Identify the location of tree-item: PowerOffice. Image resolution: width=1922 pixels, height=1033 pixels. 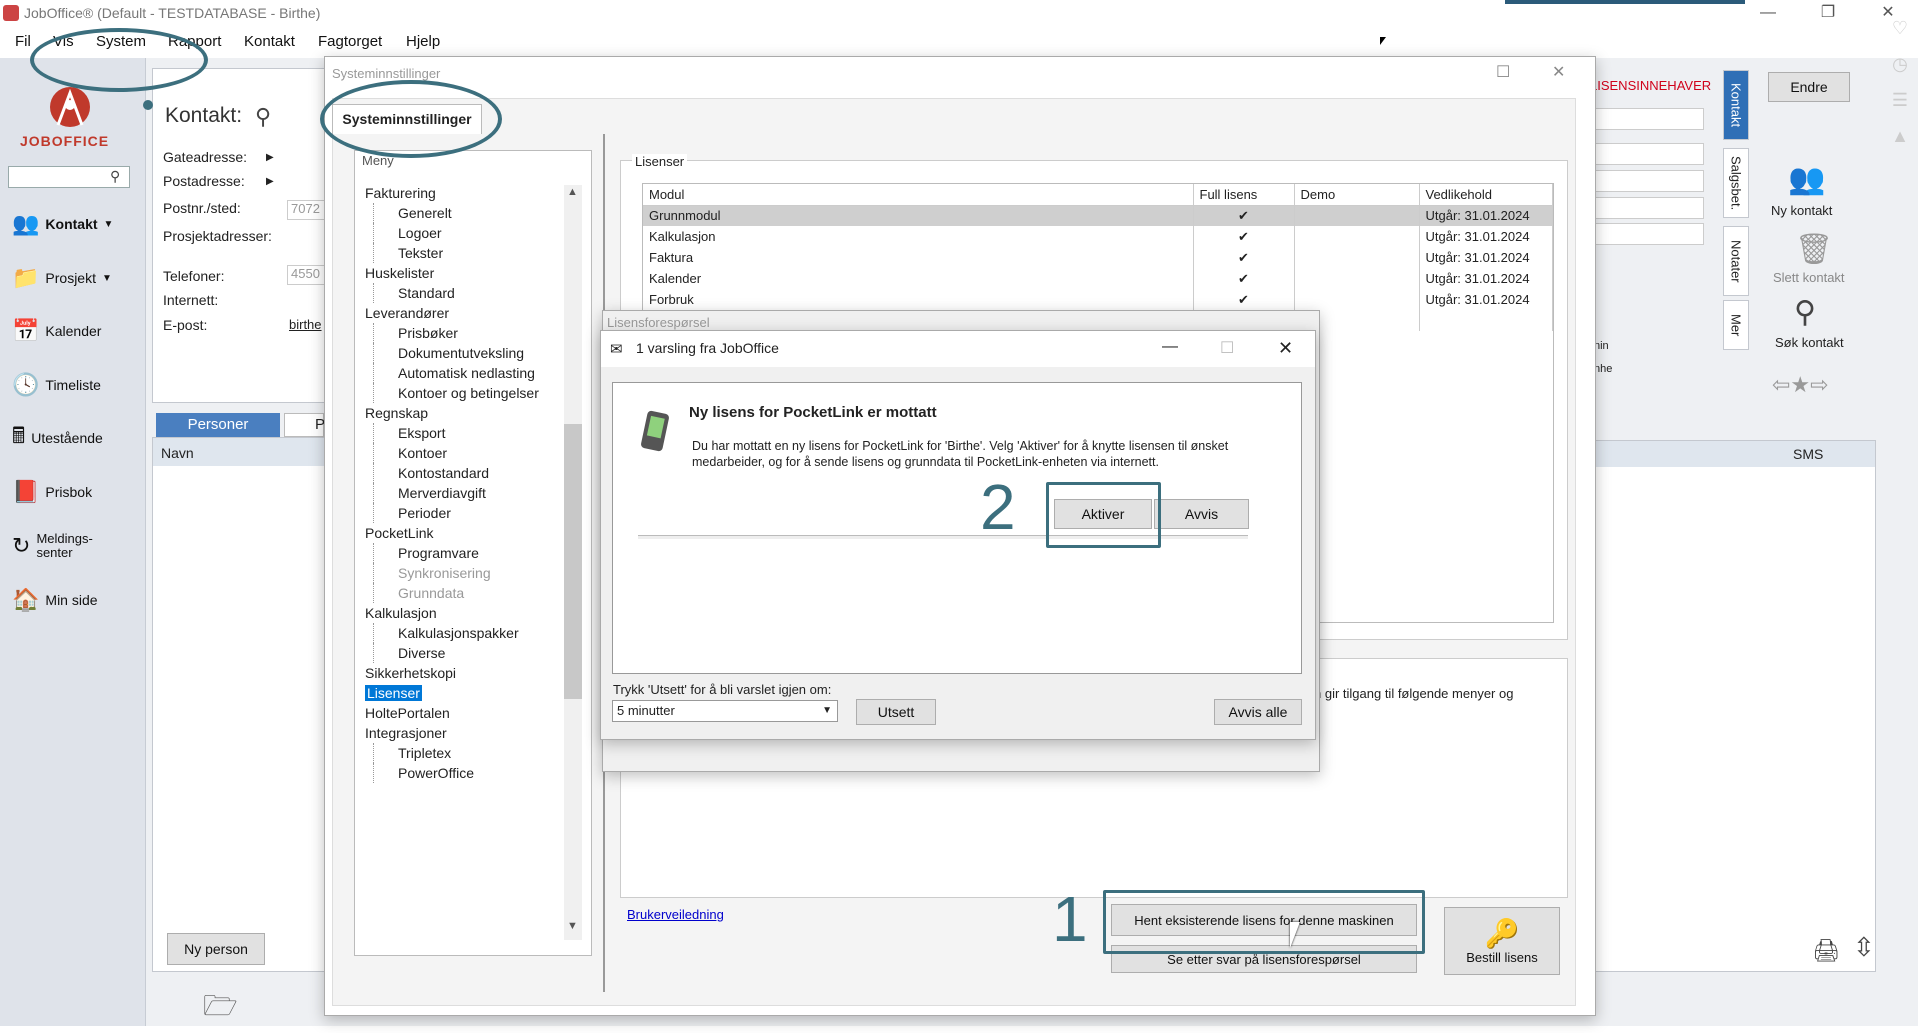
(469, 773).